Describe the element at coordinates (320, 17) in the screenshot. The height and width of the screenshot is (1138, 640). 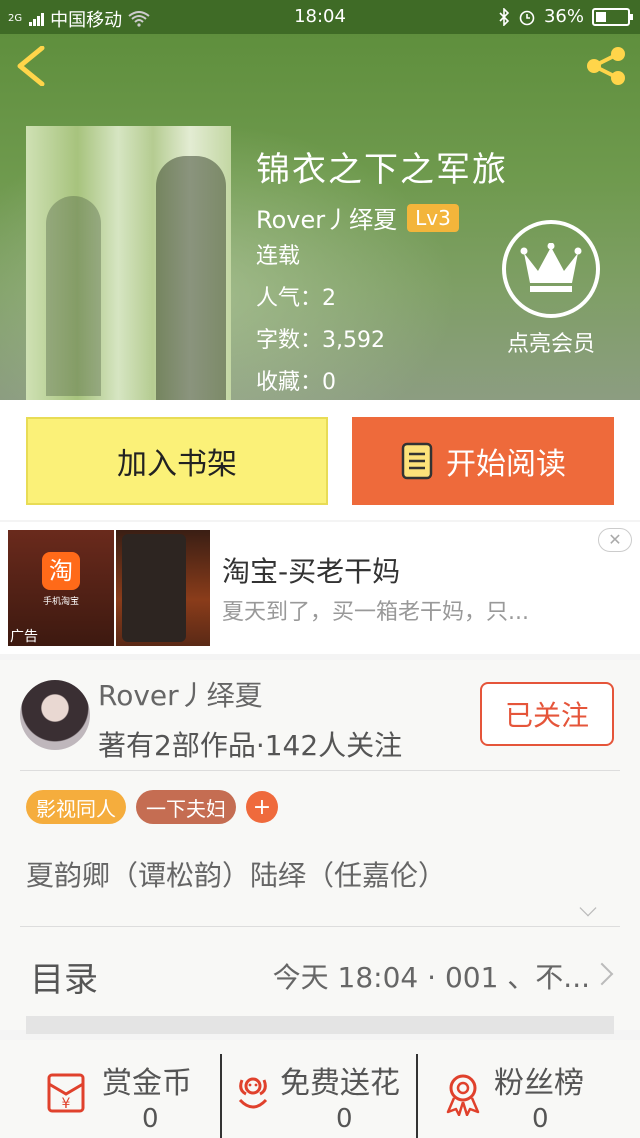
I see `status-bar: 2G 中国移动 18:04 36%` at that location.